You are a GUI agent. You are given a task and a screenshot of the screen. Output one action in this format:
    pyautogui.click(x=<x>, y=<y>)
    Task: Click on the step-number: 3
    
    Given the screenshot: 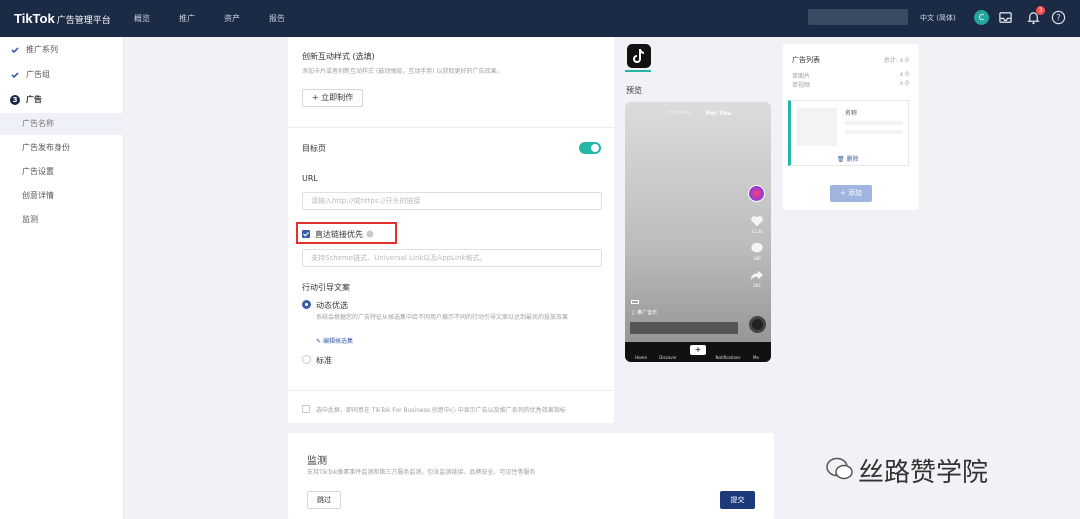 What is the action you would take?
    pyautogui.click(x=15, y=100)
    